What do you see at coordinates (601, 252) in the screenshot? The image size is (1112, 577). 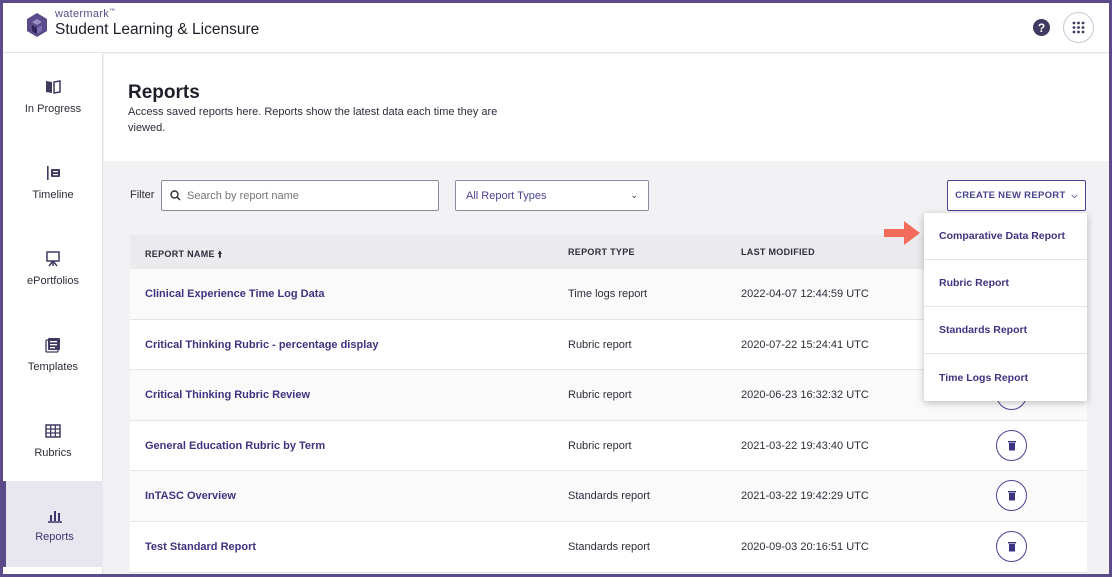 I see `column-header-report-type: REPORT TYPE` at bounding box center [601, 252].